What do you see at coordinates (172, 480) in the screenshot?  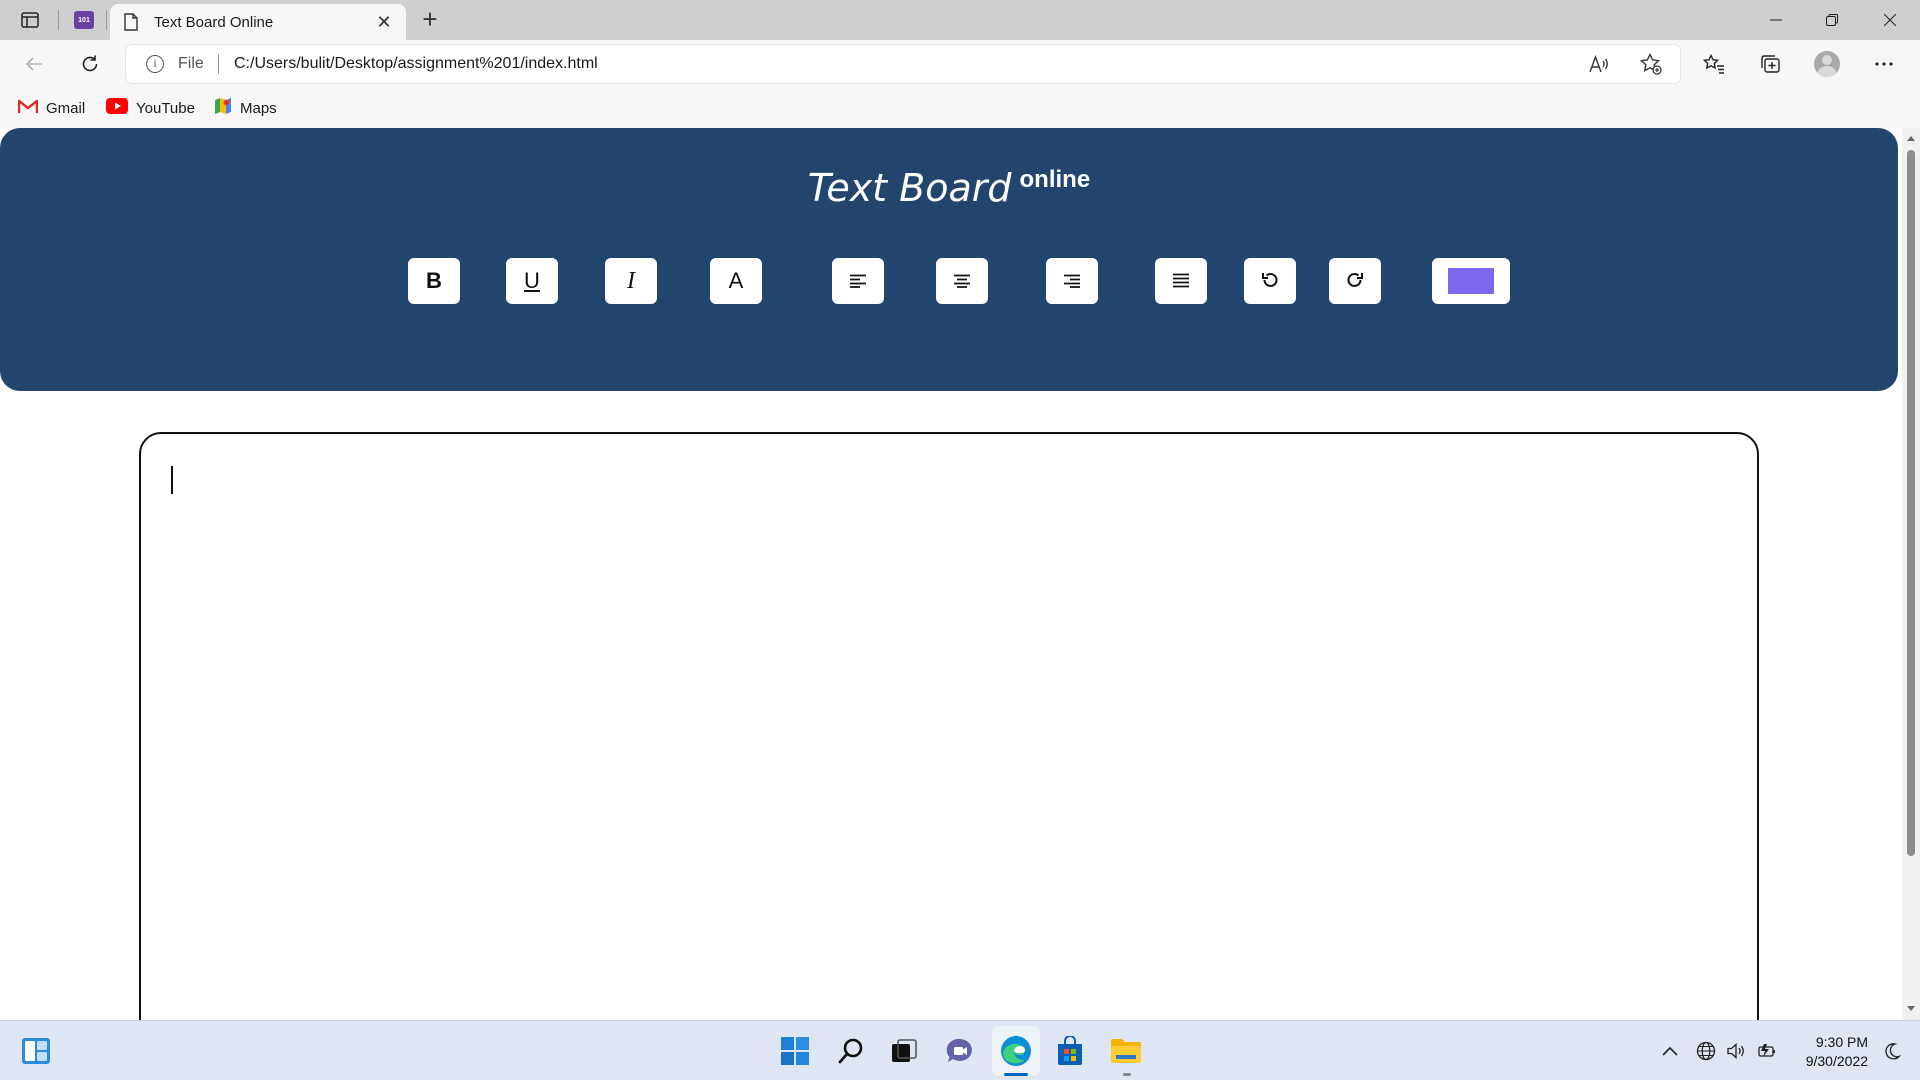 I see `text-caret` at bounding box center [172, 480].